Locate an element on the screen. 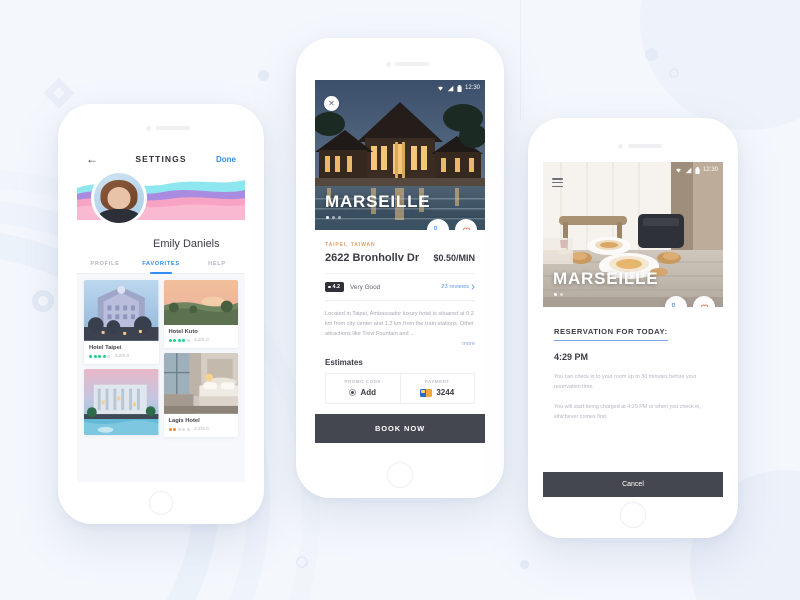  avatar-face is located at coordinates (119, 197).